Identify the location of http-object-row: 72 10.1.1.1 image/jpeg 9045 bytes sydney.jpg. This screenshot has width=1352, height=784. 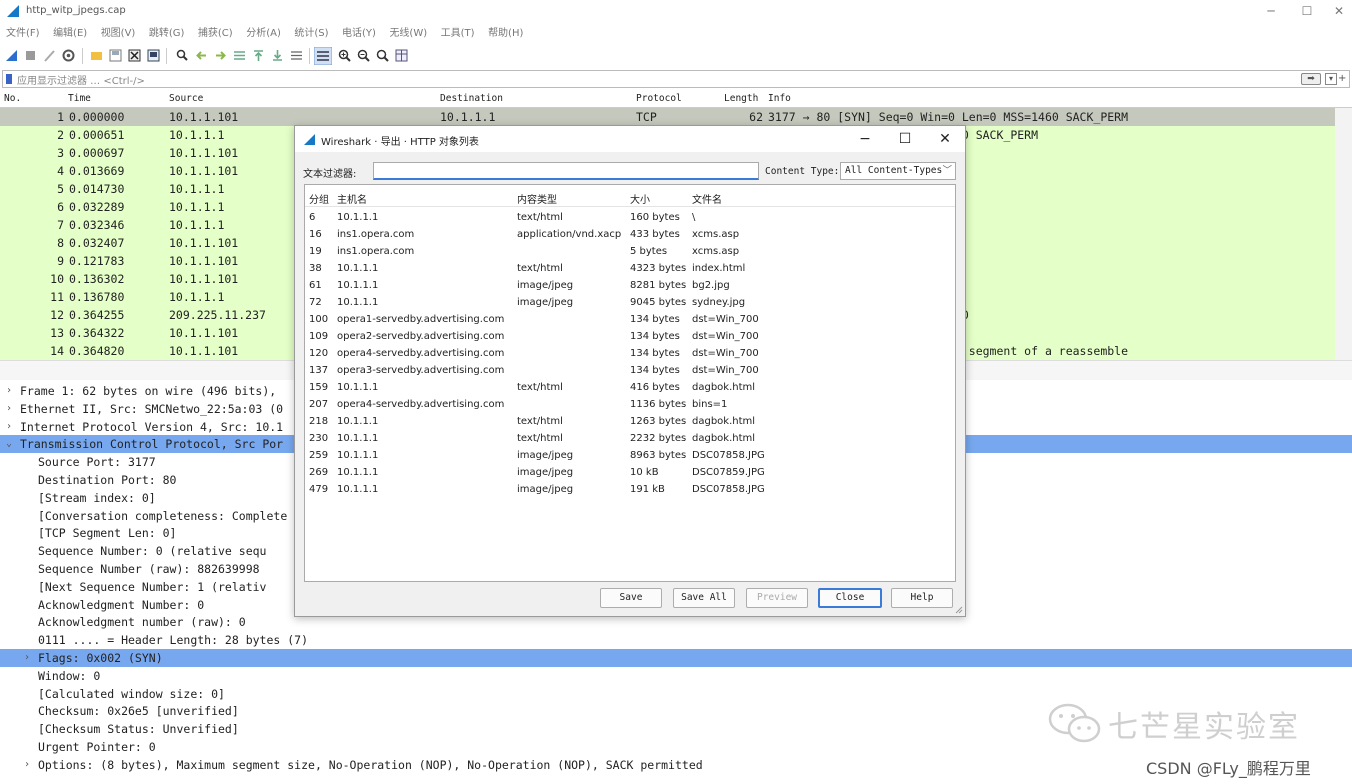
(630, 302).